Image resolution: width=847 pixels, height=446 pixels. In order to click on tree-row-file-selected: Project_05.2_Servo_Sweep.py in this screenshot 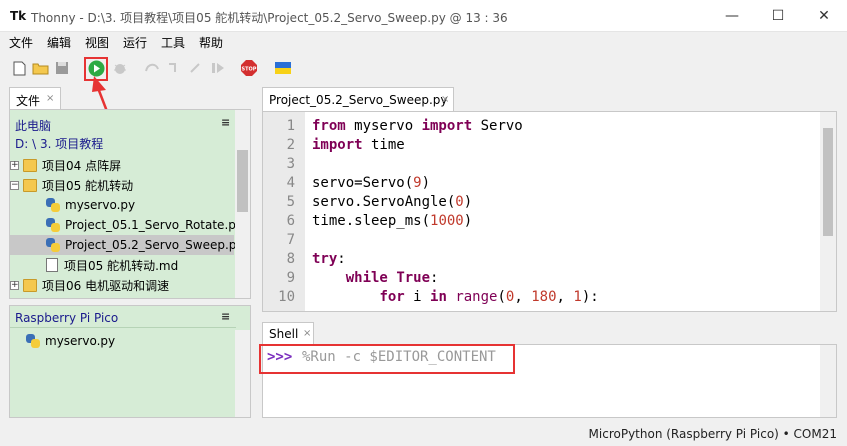, I will do `click(145, 245)`.